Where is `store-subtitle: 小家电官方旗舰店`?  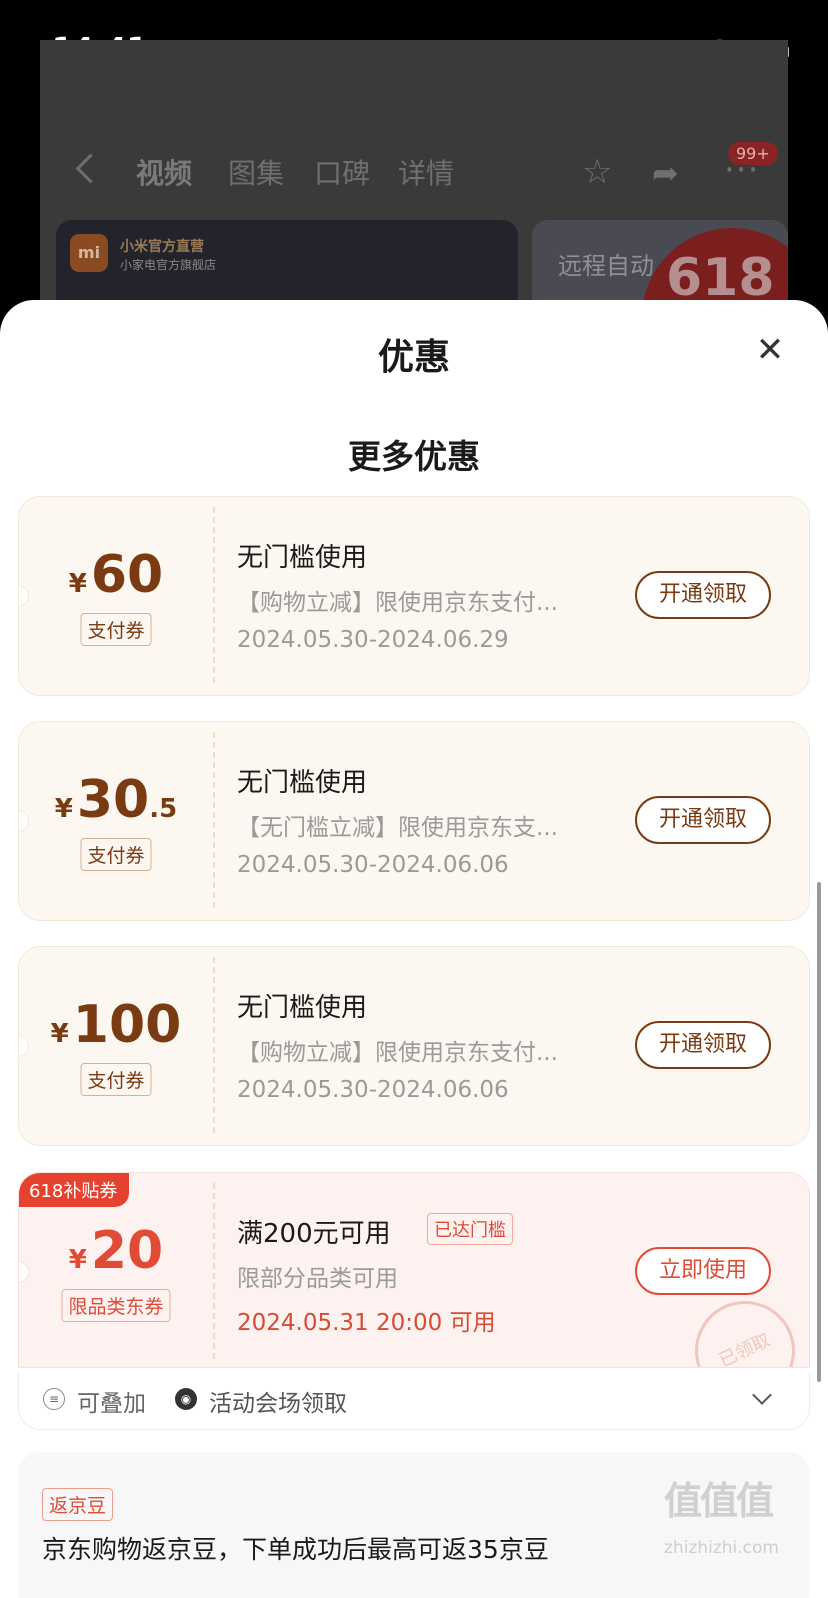 store-subtitle: 小家电官方旗舰店 is located at coordinates (168, 265).